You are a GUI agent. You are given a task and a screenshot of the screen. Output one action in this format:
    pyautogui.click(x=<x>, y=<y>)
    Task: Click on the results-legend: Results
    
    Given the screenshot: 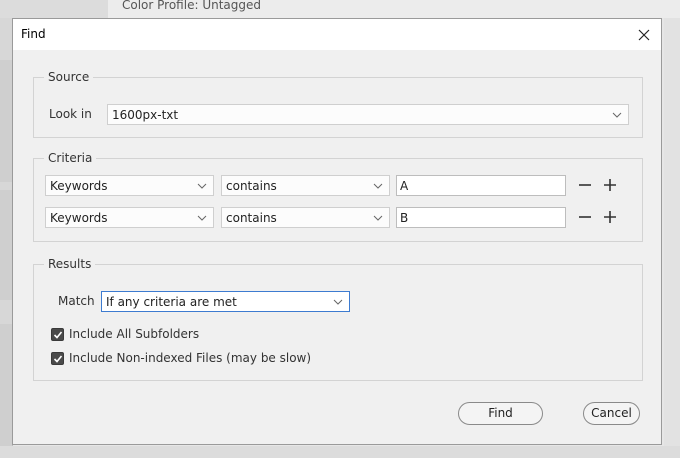 What is the action you would take?
    pyautogui.click(x=70, y=264)
    